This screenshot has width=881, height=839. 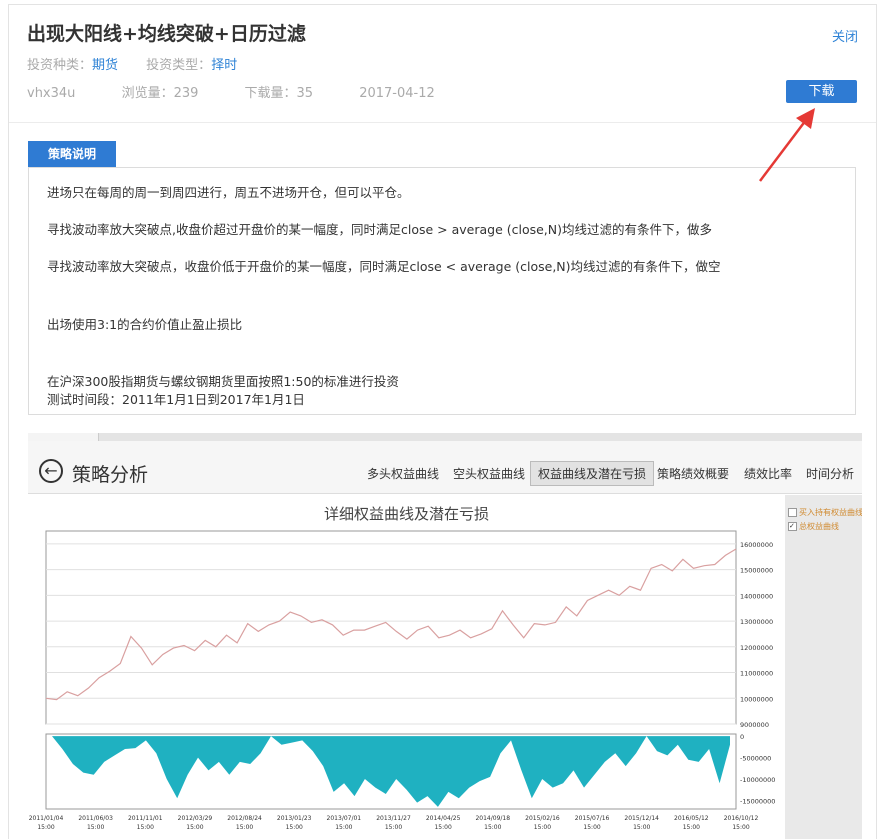 What do you see at coordinates (641, 818) in the screenshot?
I see `x-tick-label: 2015/12/14` at bounding box center [641, 818].